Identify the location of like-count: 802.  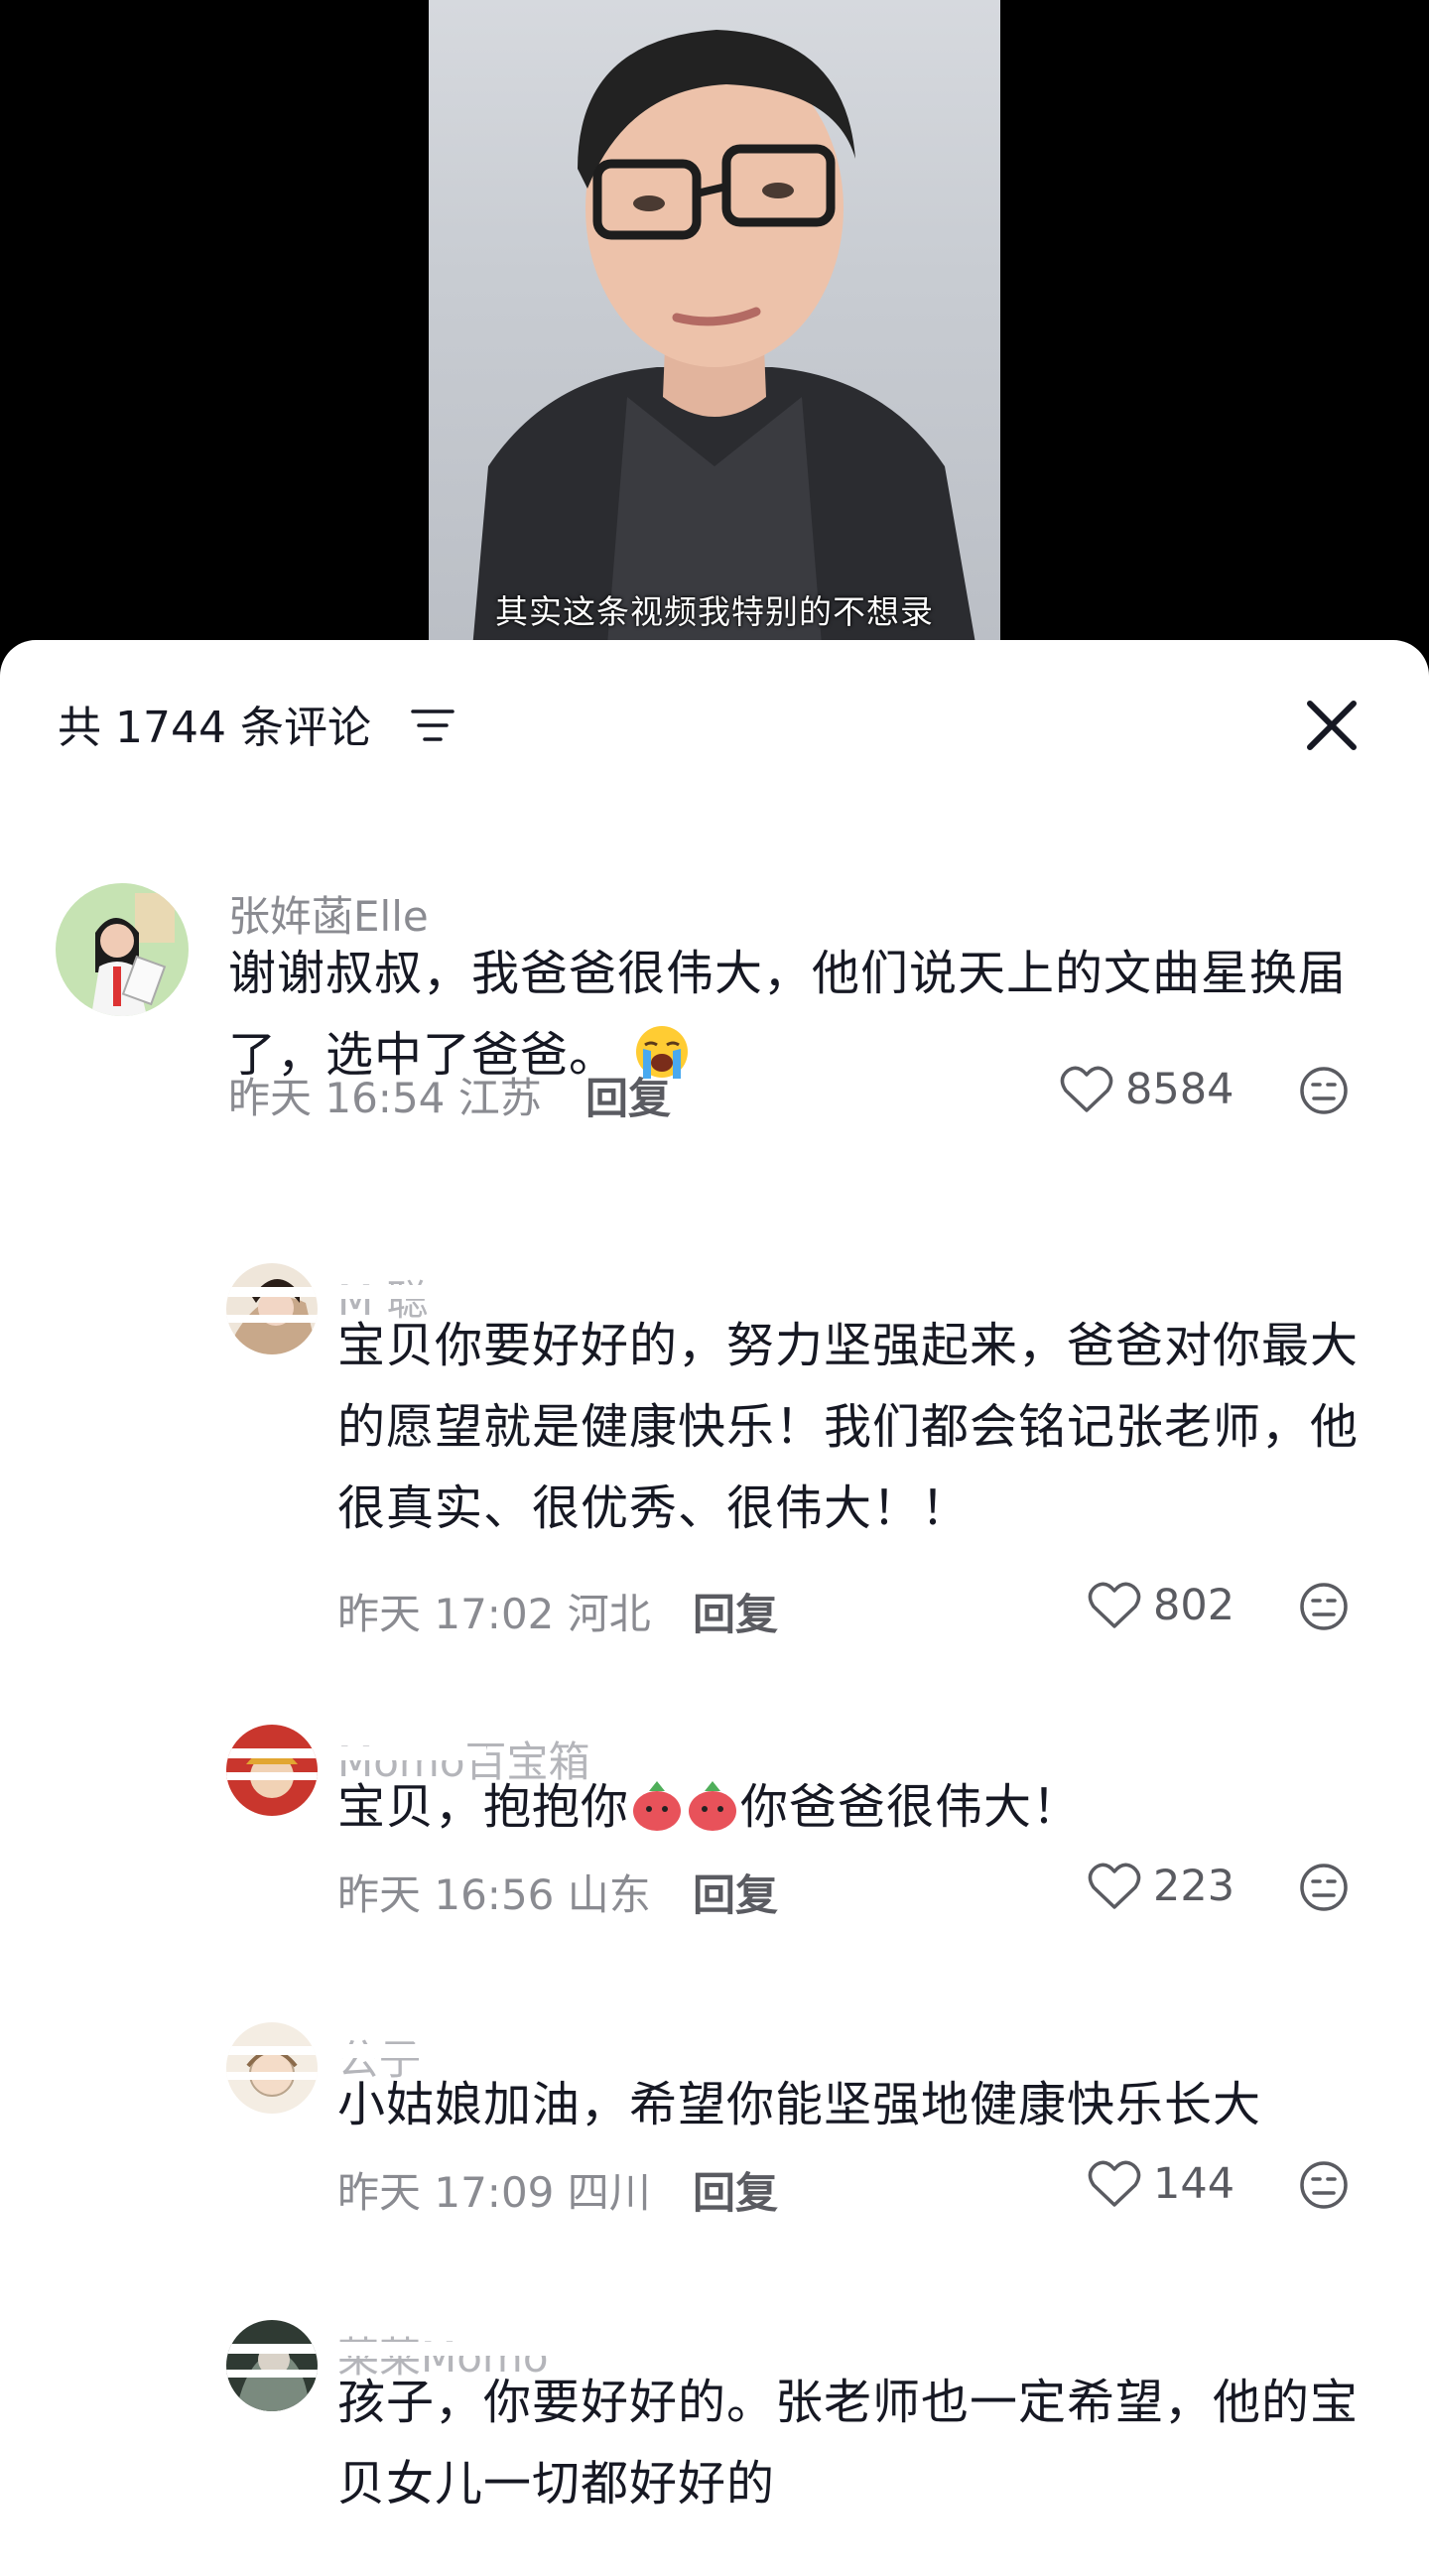
(1194, 1606).